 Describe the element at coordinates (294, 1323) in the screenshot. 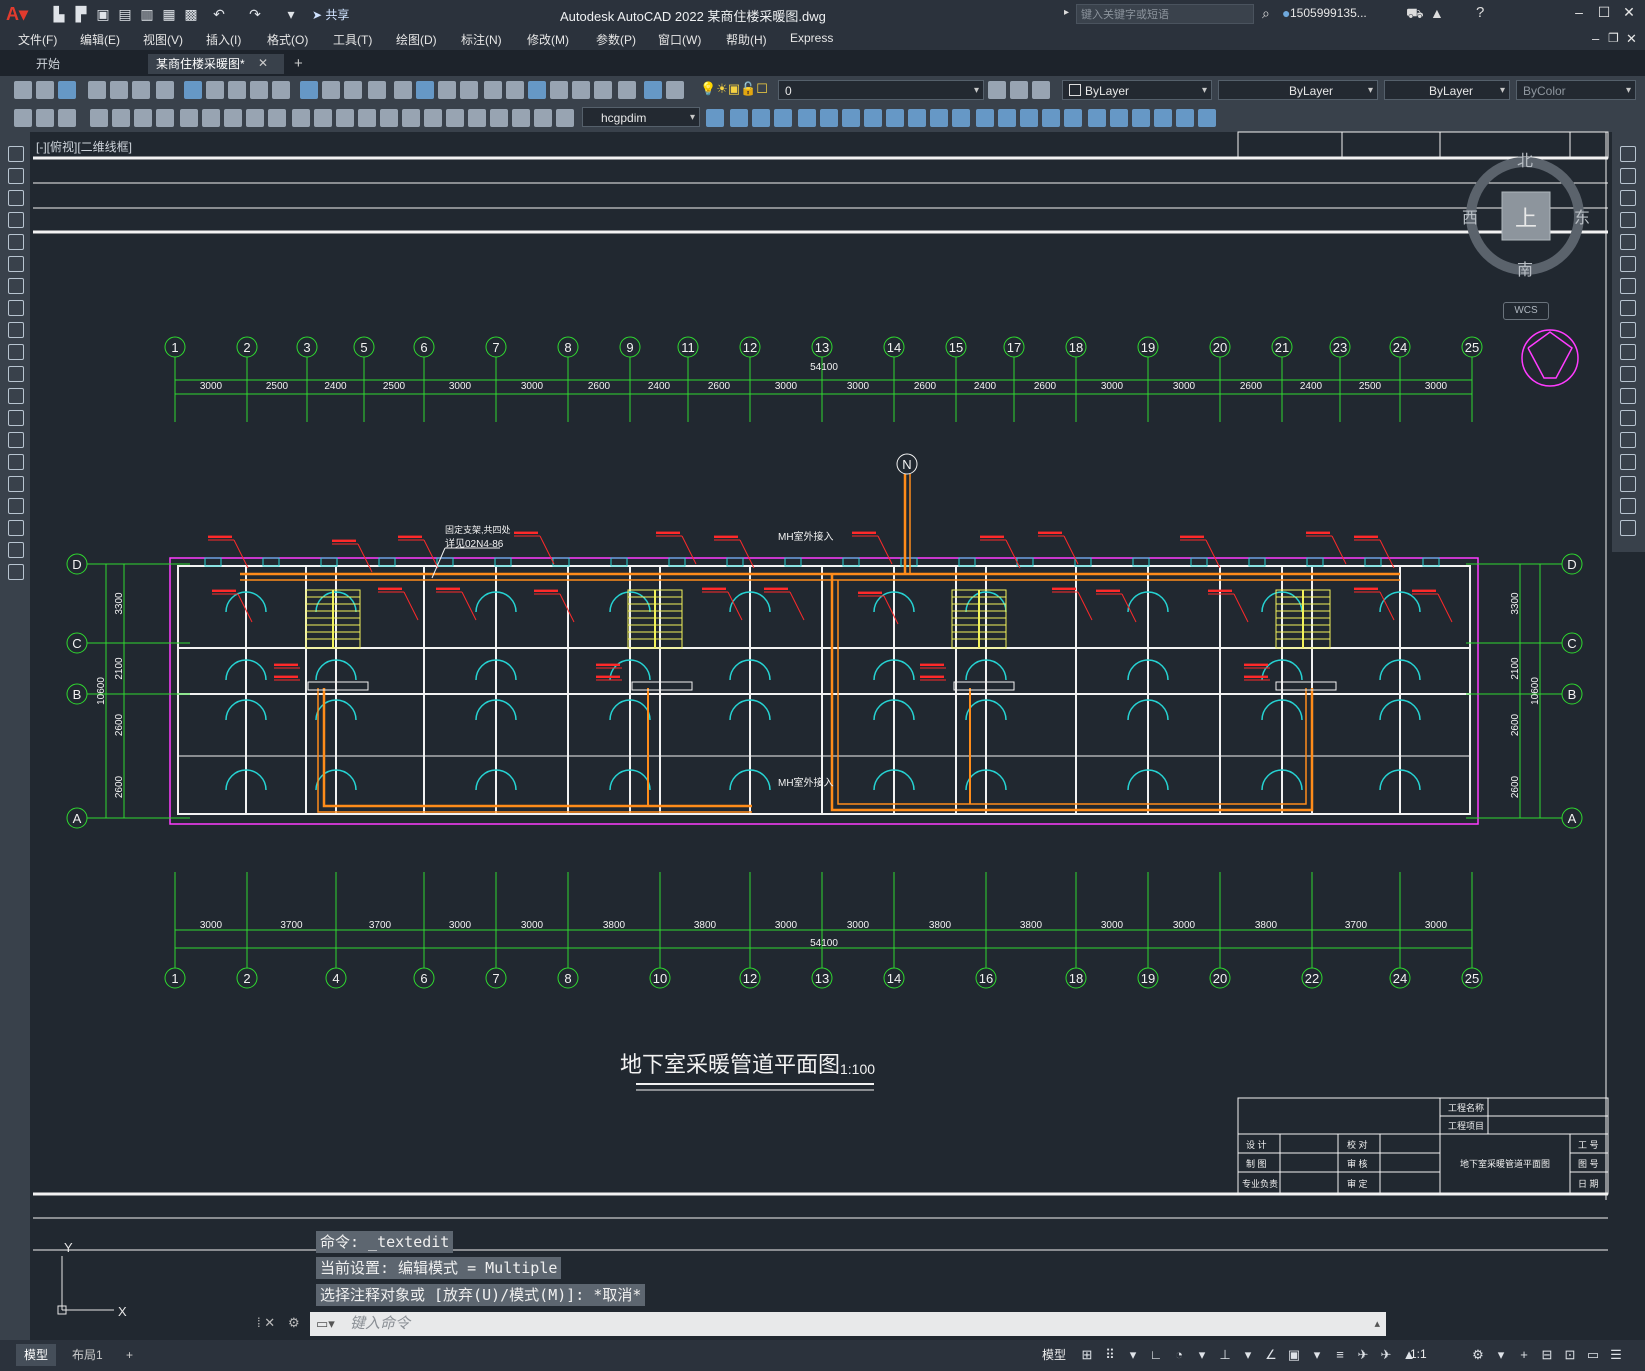

I see `command-customize-icon: ⚙` at that location.